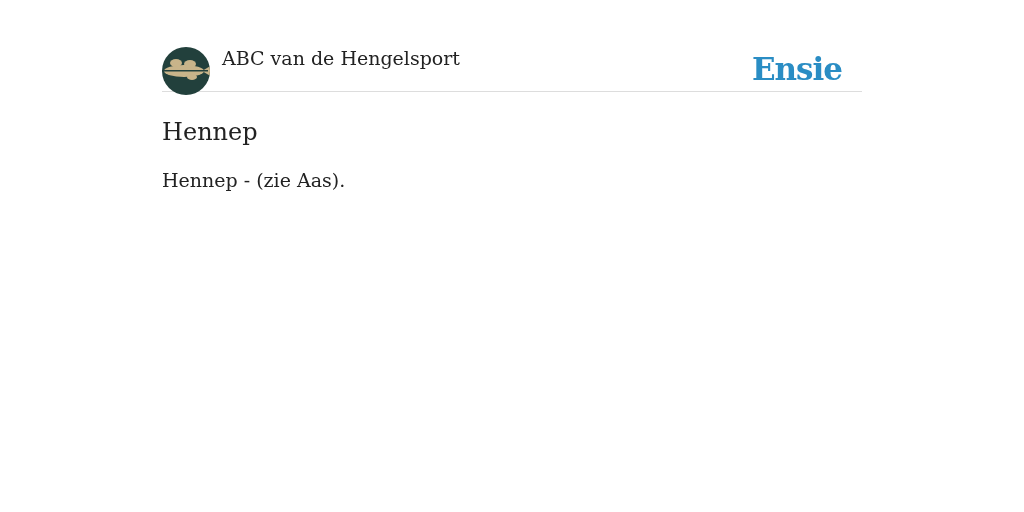 The width and height of the screenshot is (1024, 512). What do you see at coordinates (487, 58) in the screenshot?
I see `book-title: ABC van de Hengelsport` at bounding box center [487, 58].